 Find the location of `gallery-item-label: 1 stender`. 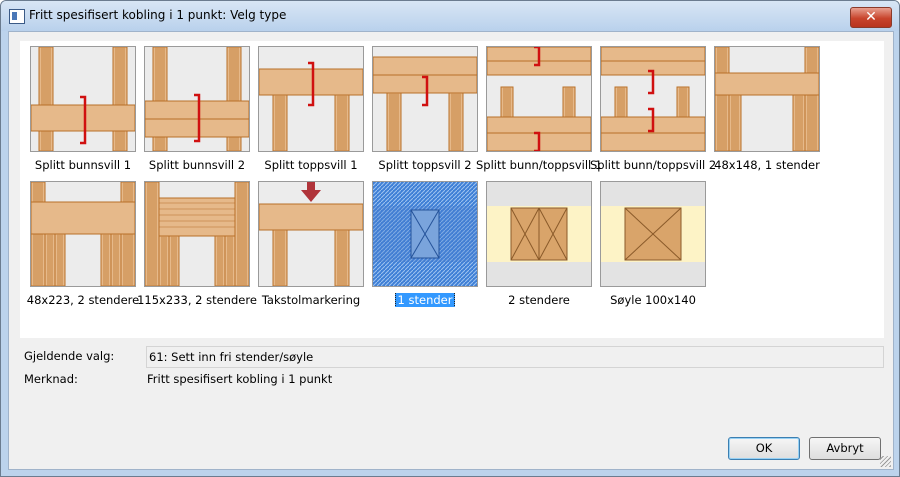

gallery-item-label: 1 stender is located at coordinates (425, 300).